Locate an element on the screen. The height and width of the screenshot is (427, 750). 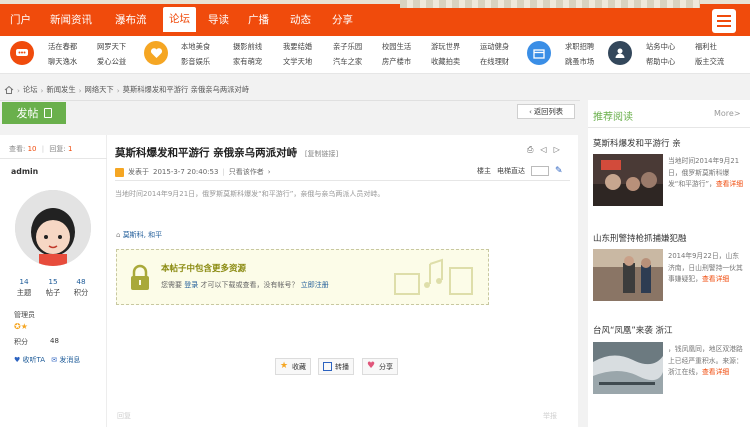
divider is located at coordinates (669, 127).